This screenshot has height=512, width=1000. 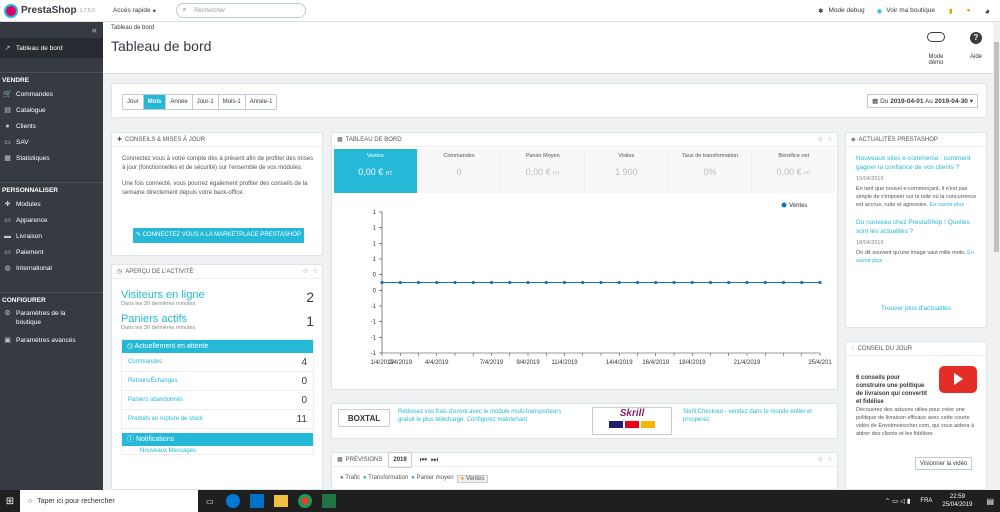 I want to click on windows-start-icon: ⊞, so click(x=10, y=501).